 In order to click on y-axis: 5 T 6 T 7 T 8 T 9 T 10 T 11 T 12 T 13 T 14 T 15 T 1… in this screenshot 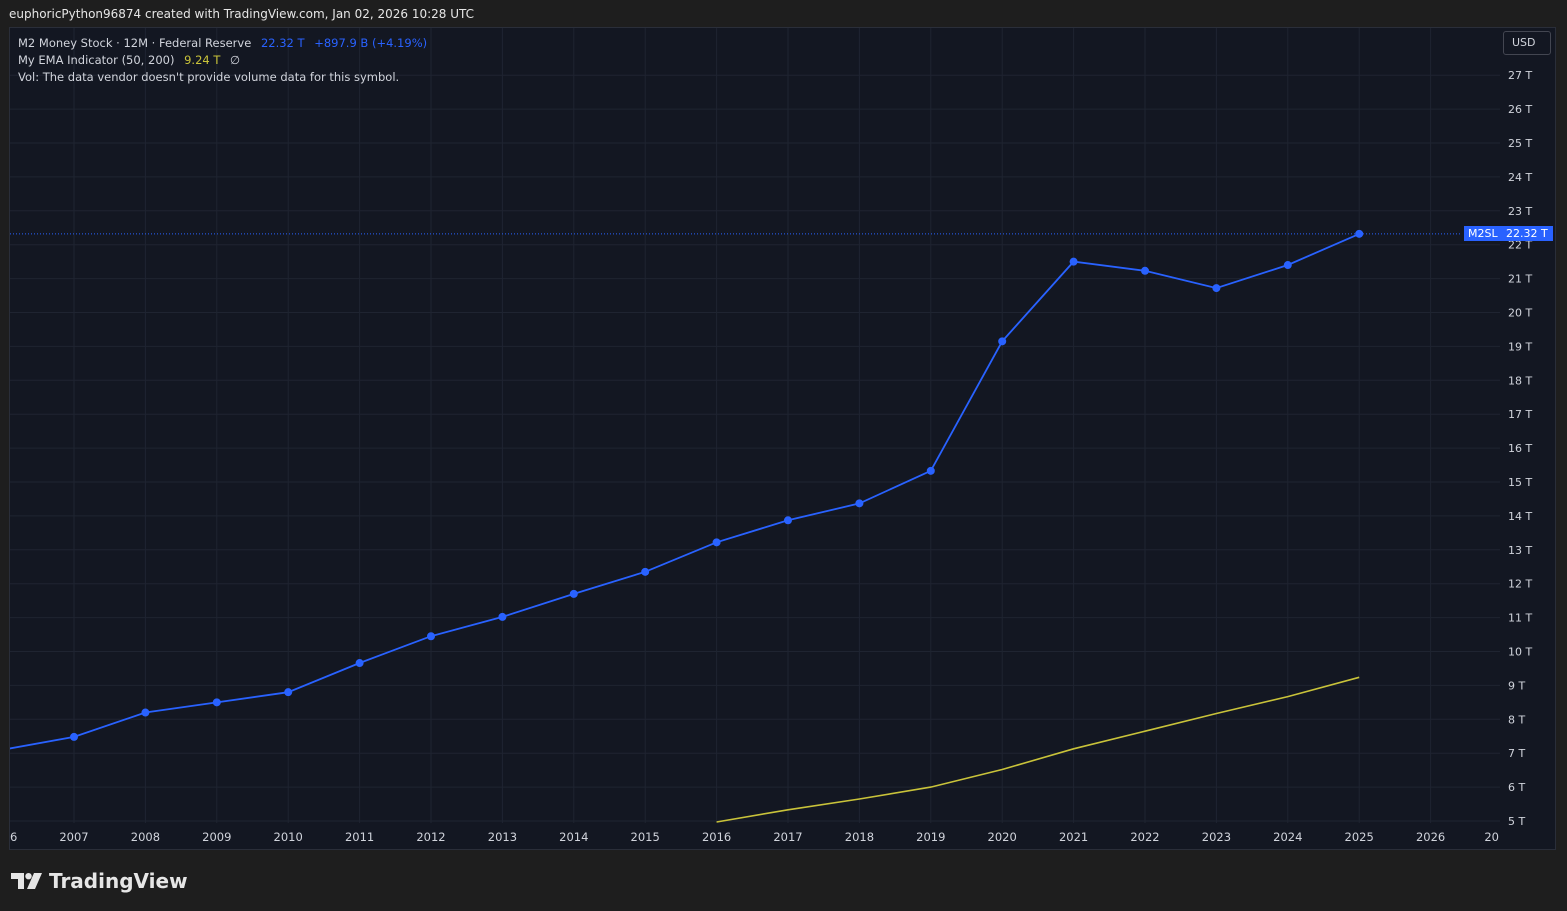, I will do `click(1520, 448)`.